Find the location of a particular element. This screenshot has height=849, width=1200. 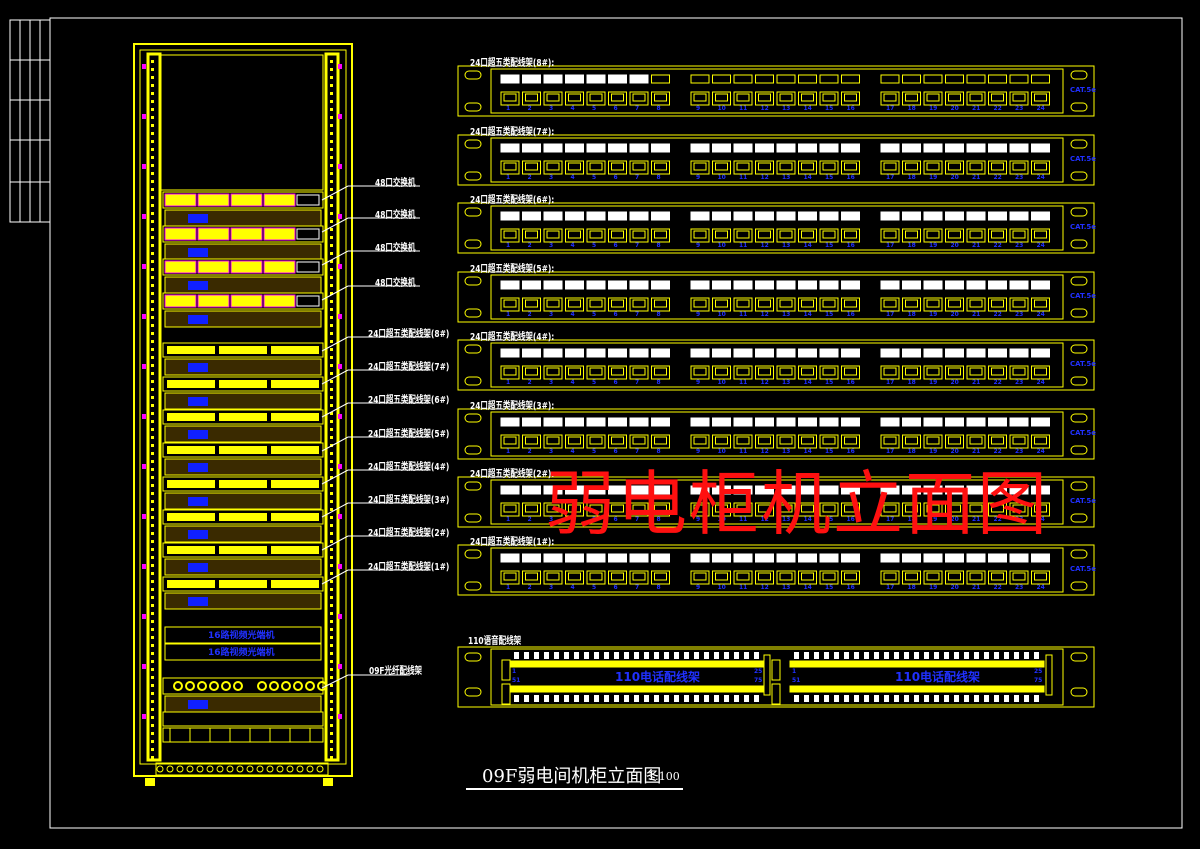

port-number: 13 is located at coordinates (786, 245).